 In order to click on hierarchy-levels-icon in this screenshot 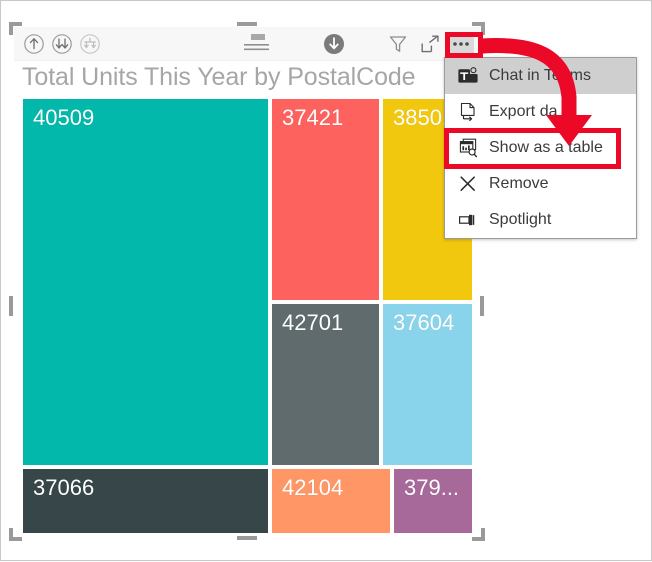, I will do `click(257, 44)`.